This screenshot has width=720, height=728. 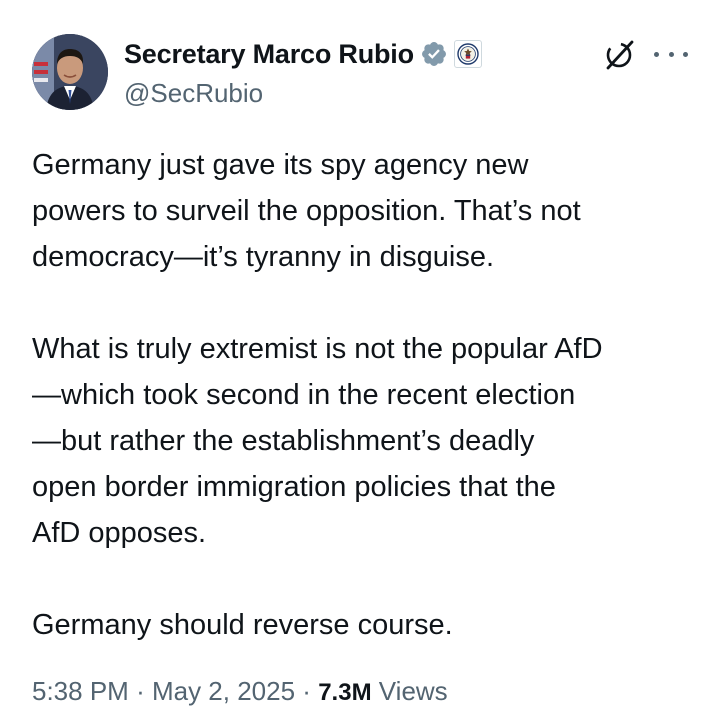 I want to click on author-name-row: Secretary Marco Rubio, so click(x=303, y=54).